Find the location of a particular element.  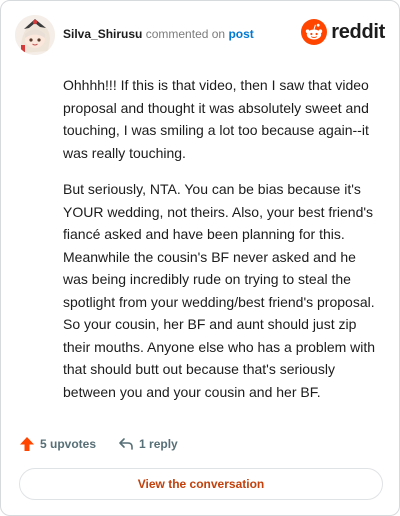

comment-actions: 5 upvotes 1 reply is located at coordinates (109, 444).